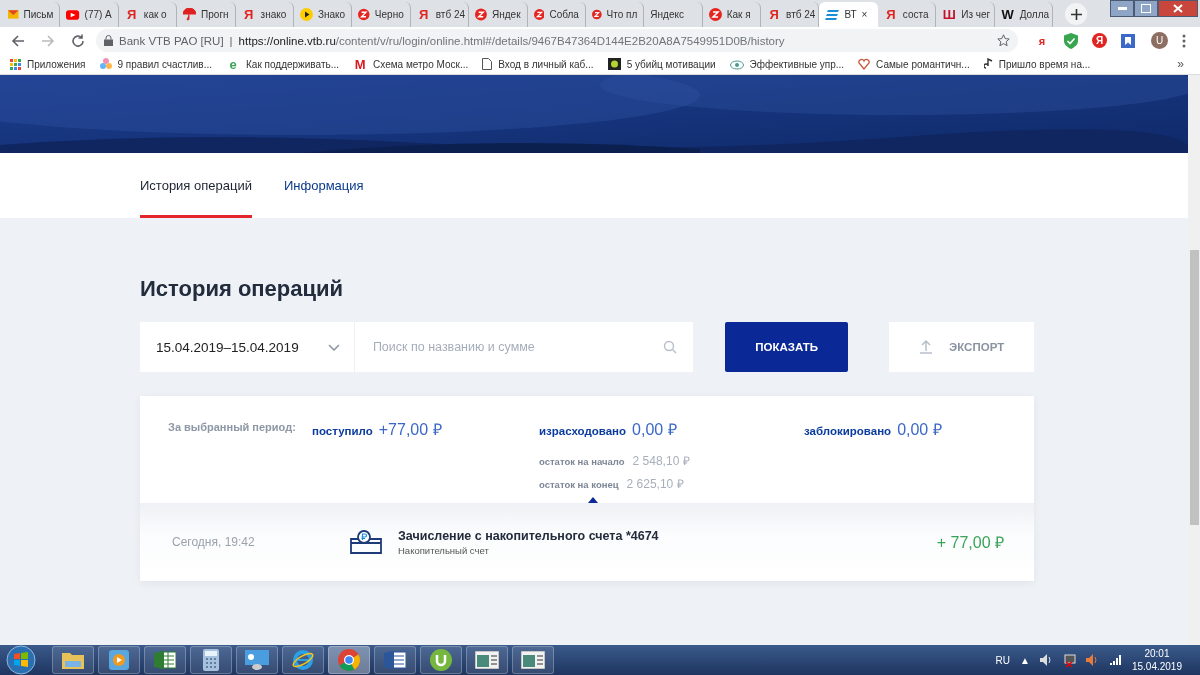 This screenshot has height=675, width=1200. I want to click on letter-icon: W, so click(1007, 14).